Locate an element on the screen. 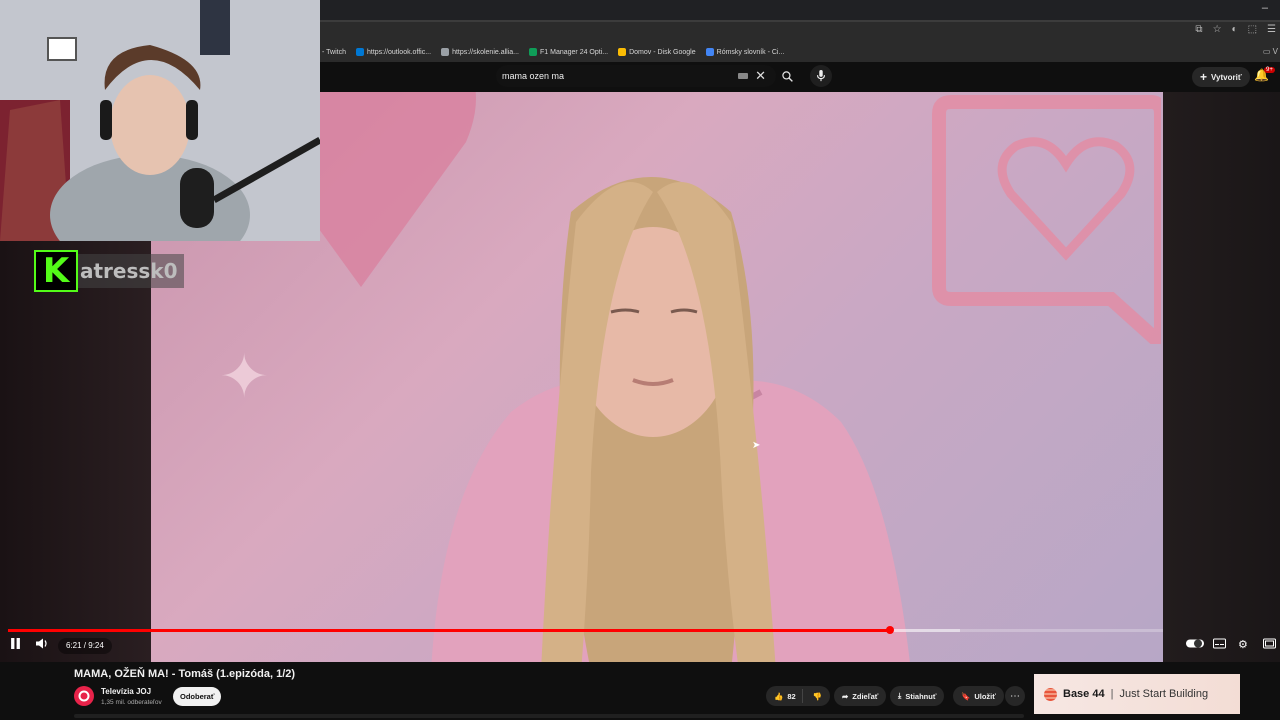  minimize-icon: – is located at coordinates (1265, 8).